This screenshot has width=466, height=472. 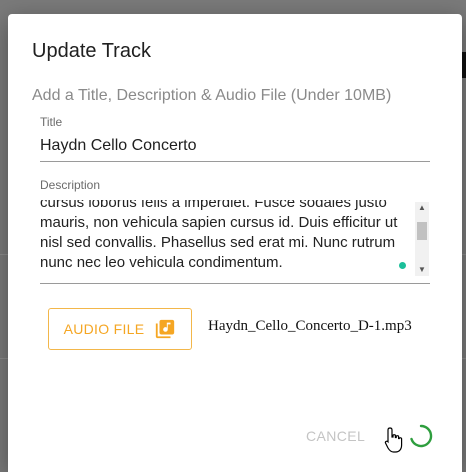 I want to click on description-scrollbar: ▲ ▼, so click(x=422, y=239).